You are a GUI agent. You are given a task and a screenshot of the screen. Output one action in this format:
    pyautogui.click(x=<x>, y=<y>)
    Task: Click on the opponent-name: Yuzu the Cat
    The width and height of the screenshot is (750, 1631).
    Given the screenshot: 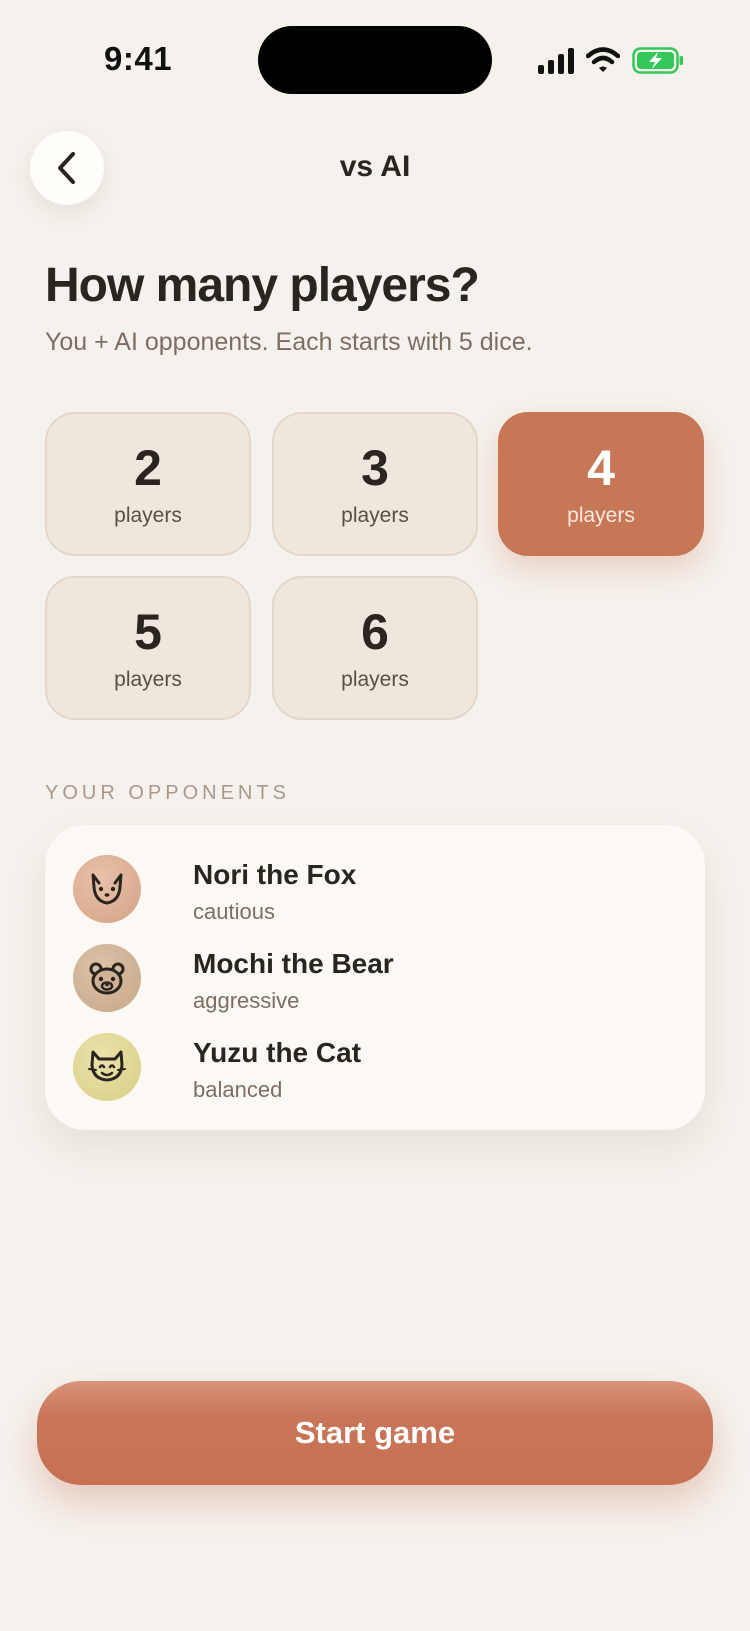 What is the action you would take?
    pyautogui.click(x=277, y=1052)
    